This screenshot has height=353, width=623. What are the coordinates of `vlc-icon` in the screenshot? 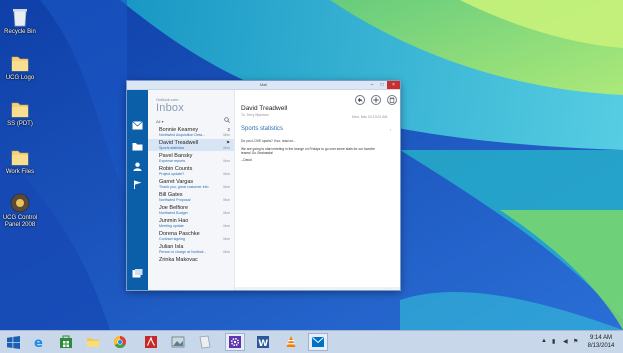 It's located at (291, 341).